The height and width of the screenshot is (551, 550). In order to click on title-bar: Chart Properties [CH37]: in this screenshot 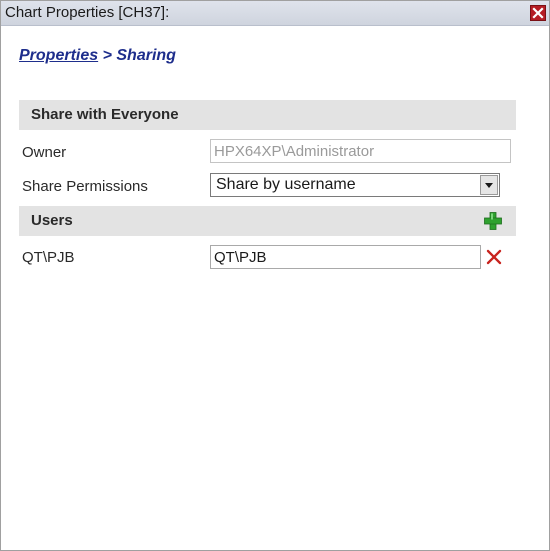, I will do `click(275, 13)`.